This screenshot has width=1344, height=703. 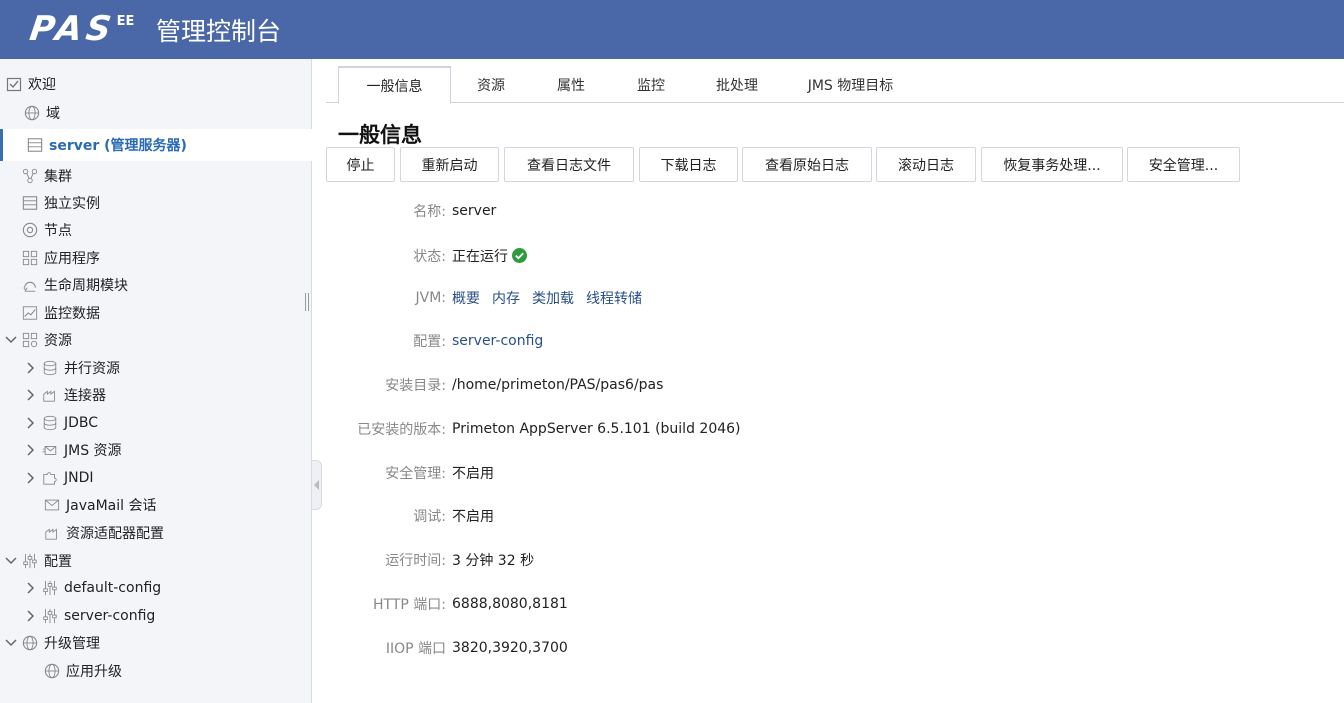 What do you see at coordinates (92, 368) in the screenshot?
I see `sidebar-item-label: 并行资源` at bounding box center [92, 368].